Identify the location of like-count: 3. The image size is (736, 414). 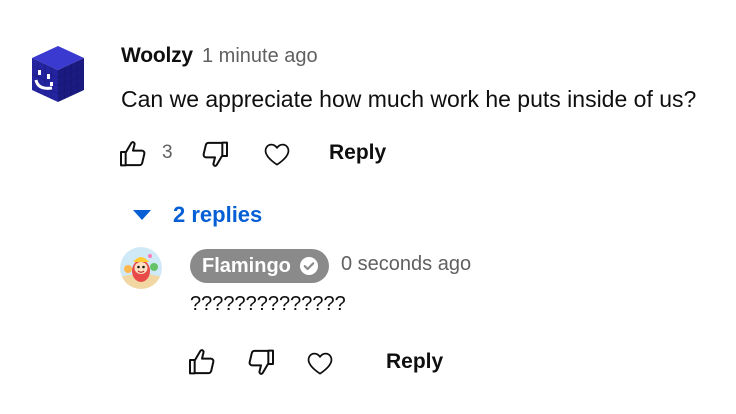
(167, 152).